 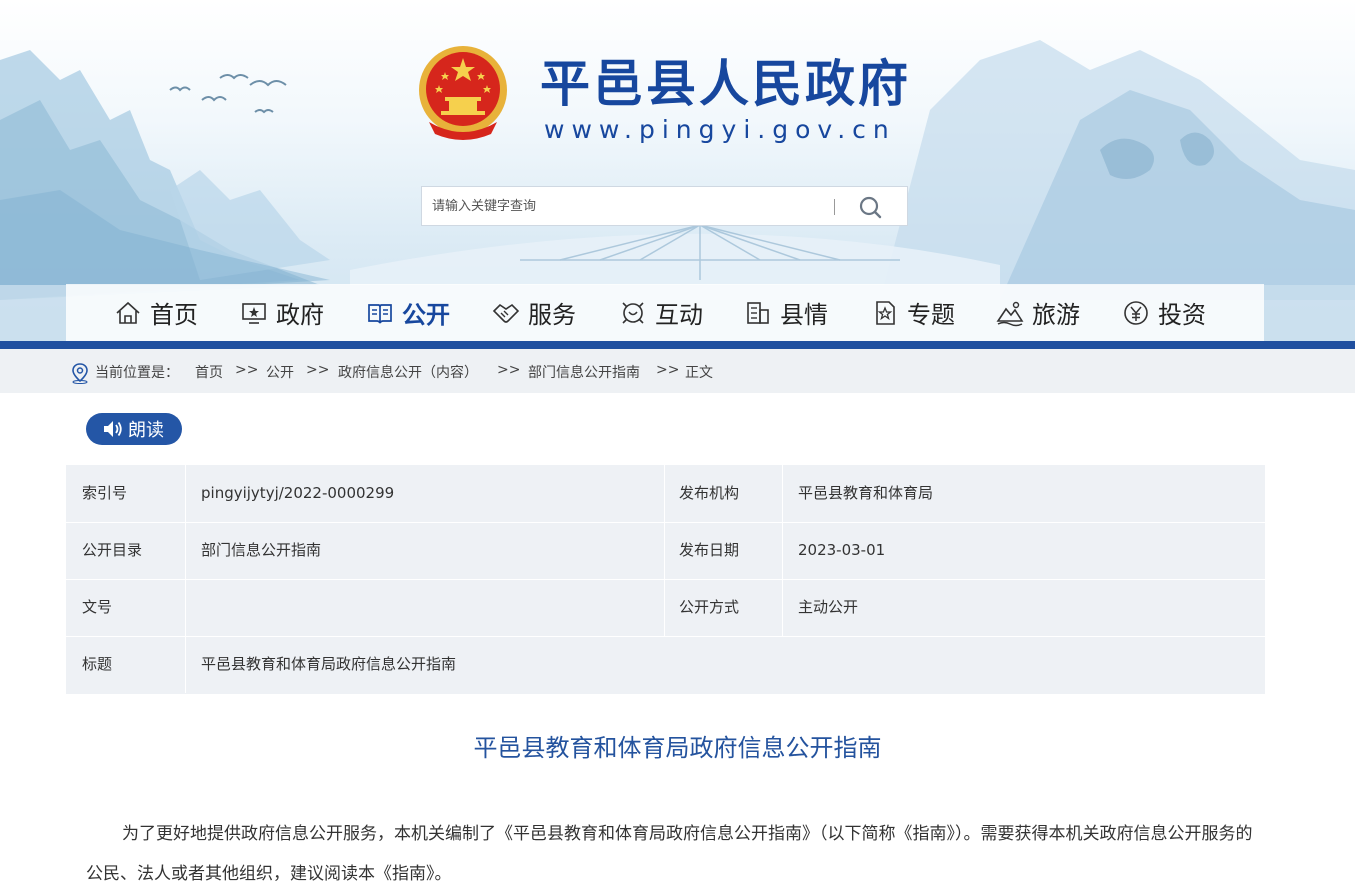 I want to click on meta-label: 公开目录, so click(x=112, y=550).